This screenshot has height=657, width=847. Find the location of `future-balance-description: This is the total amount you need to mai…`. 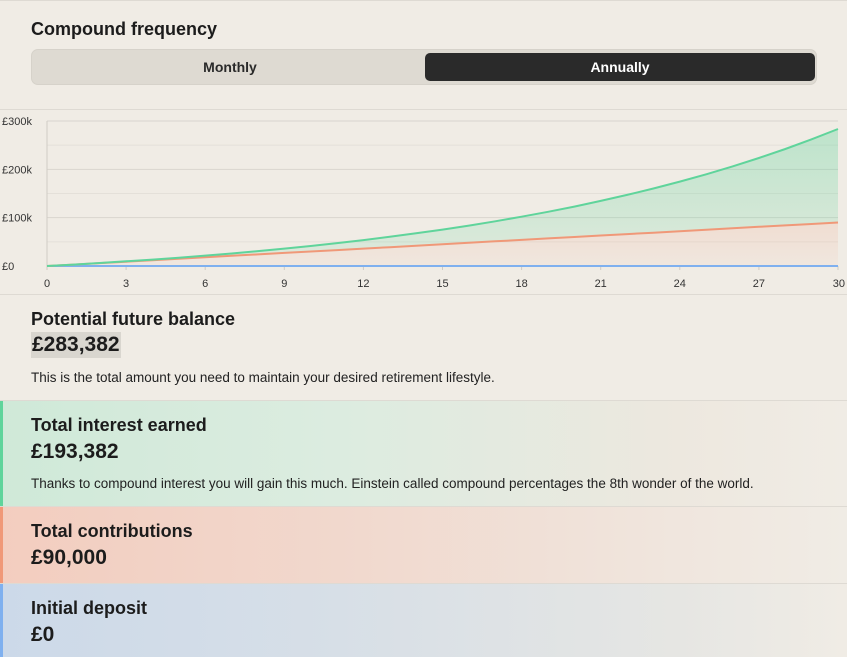

future-balance-description: This is the total amount you need to mai… is located at coordinates (263, 377).